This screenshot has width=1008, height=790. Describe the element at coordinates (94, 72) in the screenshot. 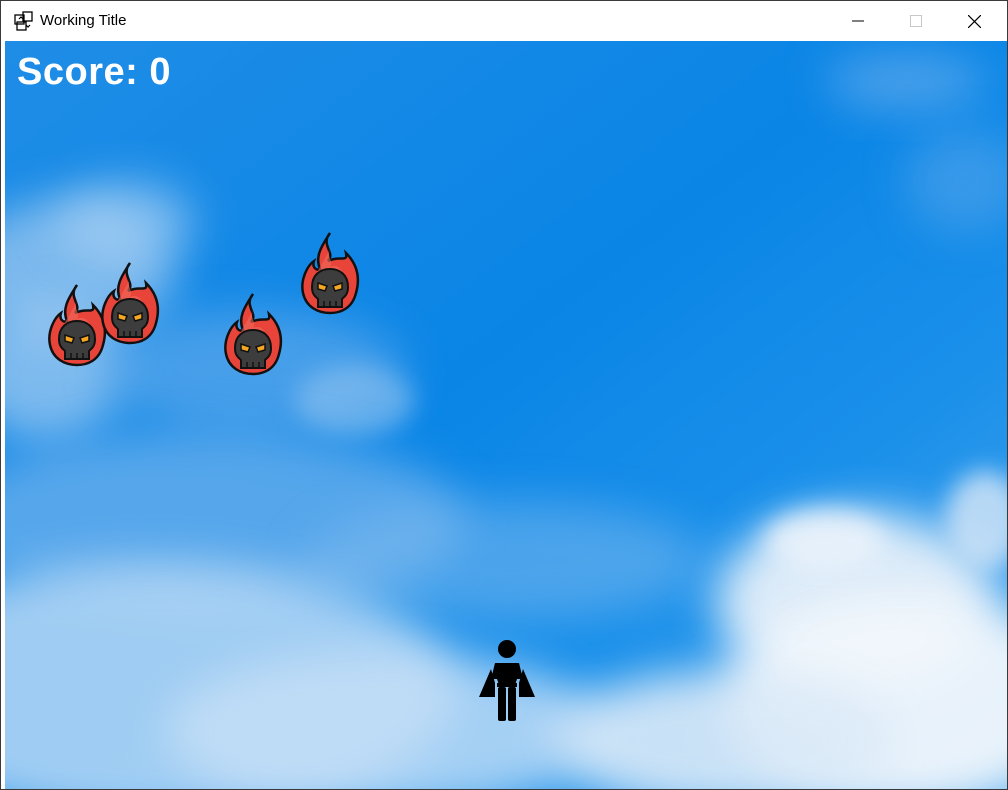

I see `score-label: Score: 0` at that location.